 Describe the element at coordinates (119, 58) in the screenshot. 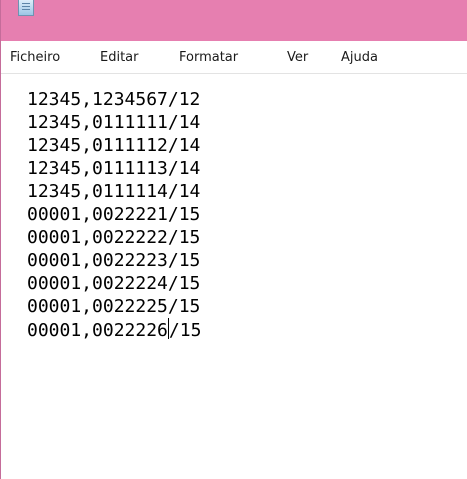

I see `menu-edit: Editar` at that location.